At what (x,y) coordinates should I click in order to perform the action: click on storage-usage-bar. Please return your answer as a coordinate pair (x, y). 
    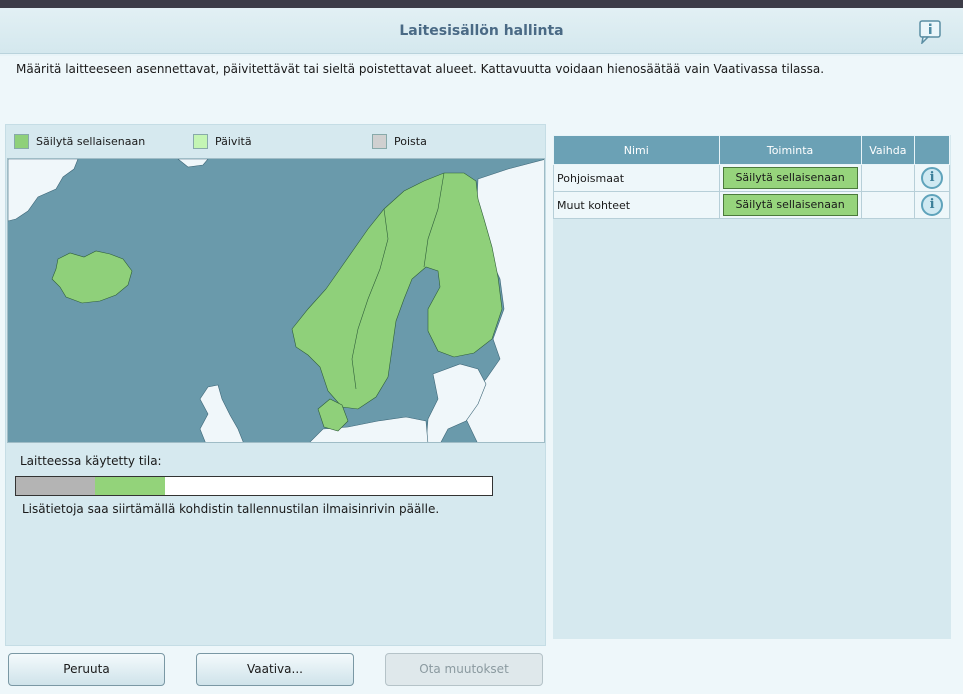
    Looking at the image, I should click on (254, 486).